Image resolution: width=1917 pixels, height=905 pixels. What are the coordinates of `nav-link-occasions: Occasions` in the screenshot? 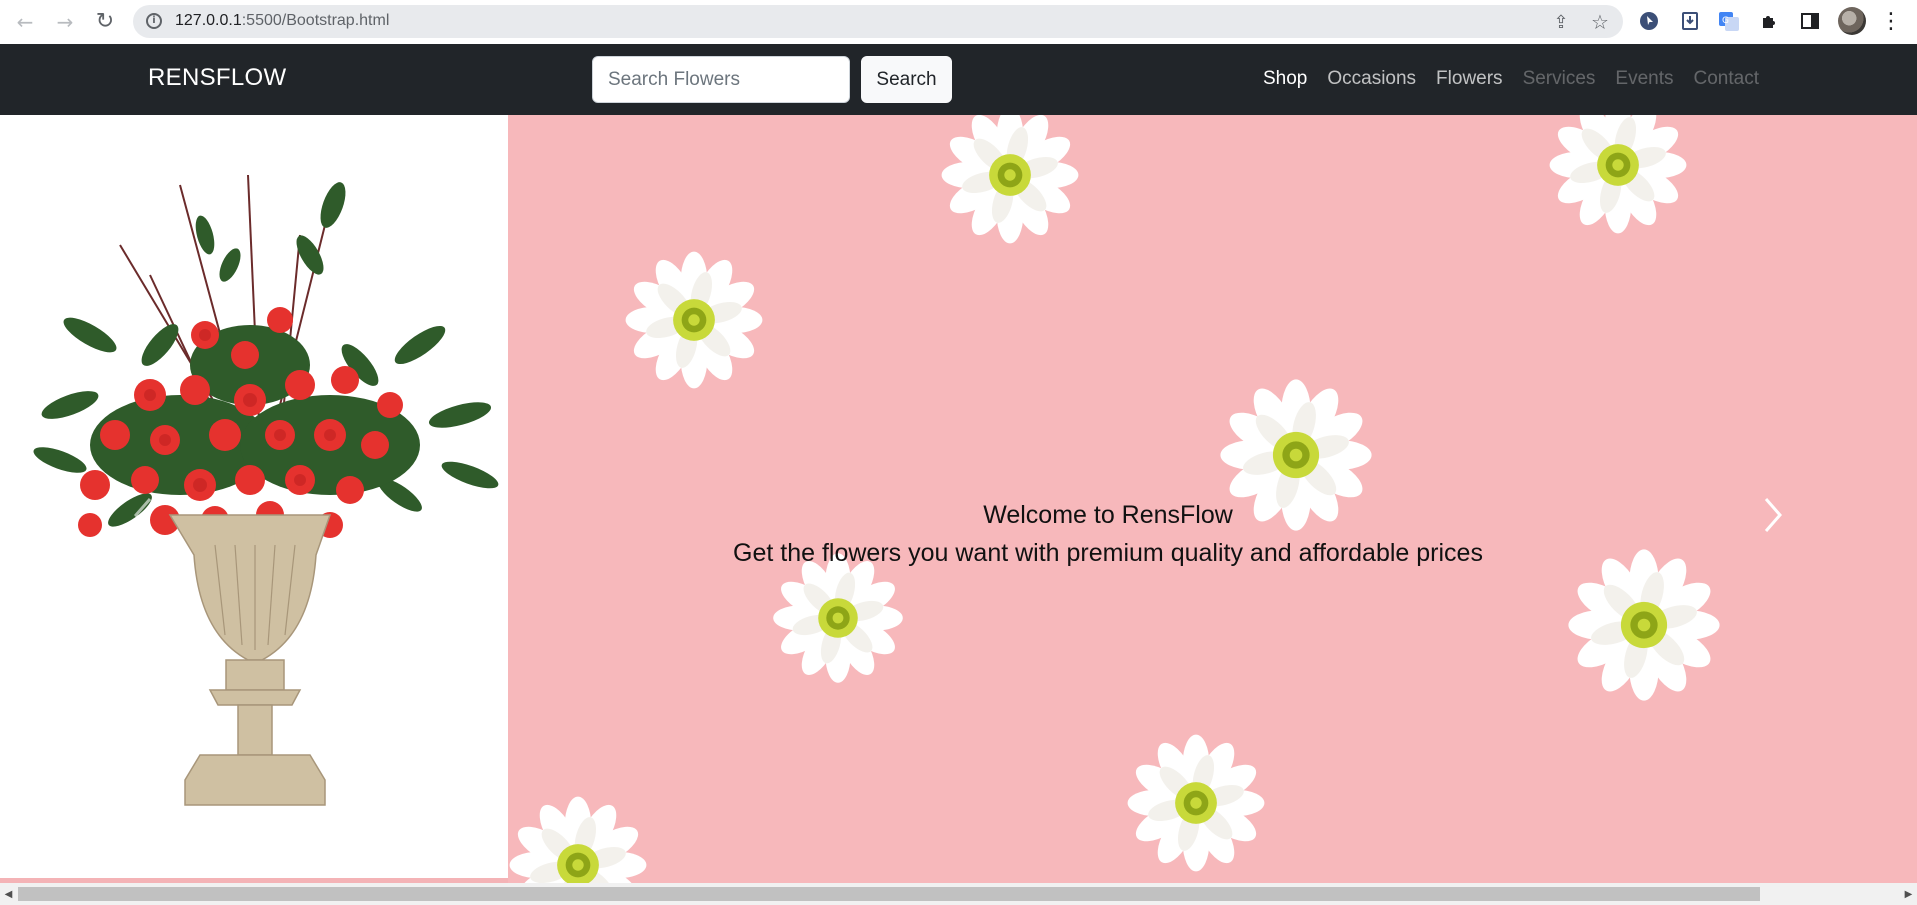 It's located at (1371, 79).